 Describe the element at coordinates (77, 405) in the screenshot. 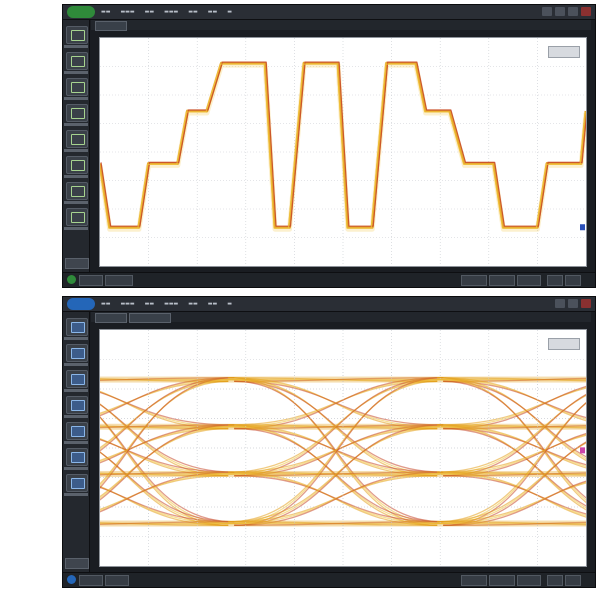

I see `noise-icon` at that location.